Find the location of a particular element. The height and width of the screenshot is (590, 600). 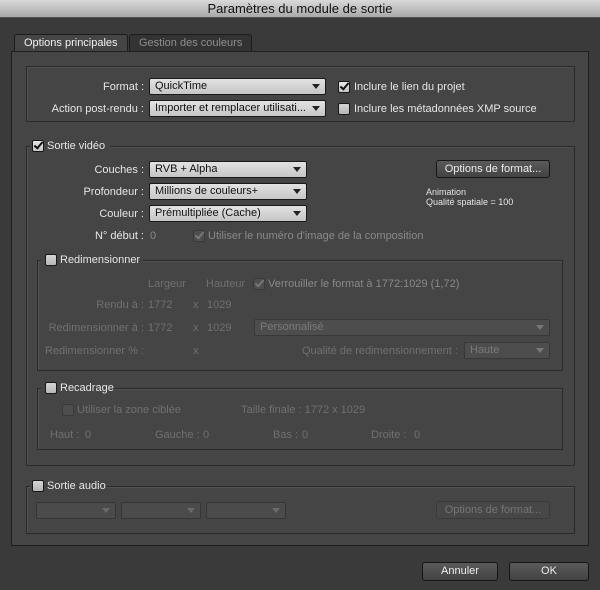

audio-bit-depth-dropdown is located at coordinates (161, 510).